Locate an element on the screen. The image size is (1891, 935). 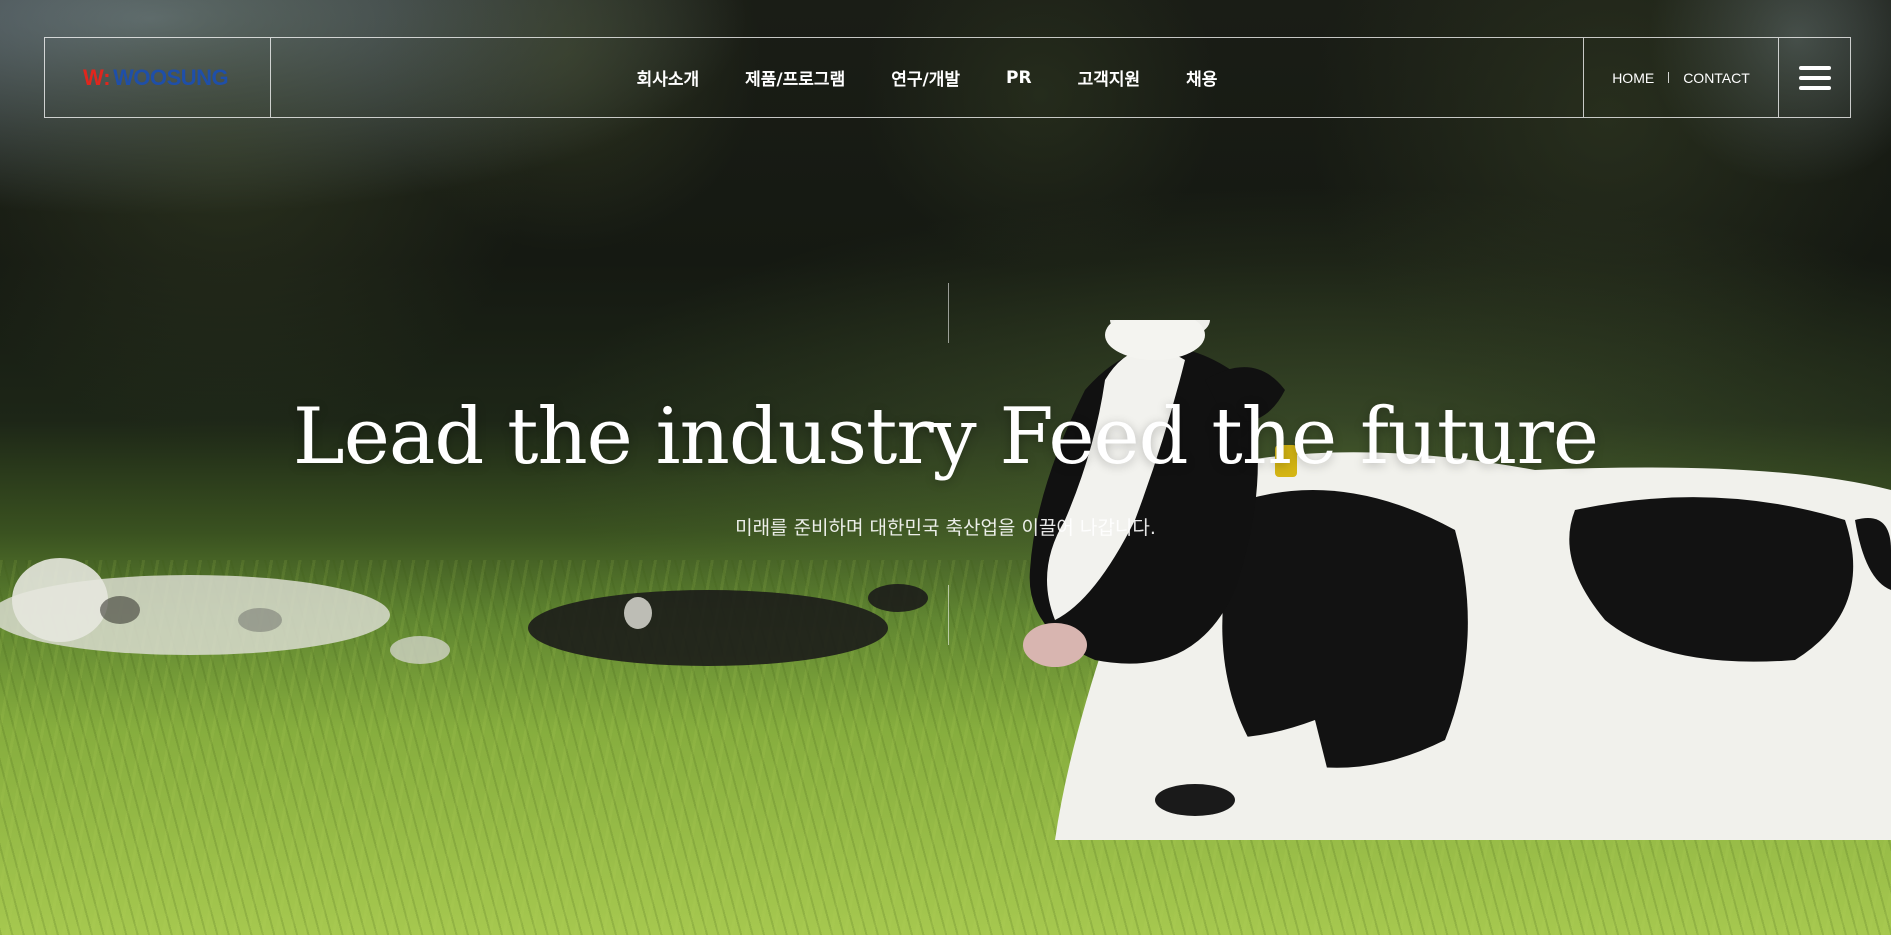
woosung-logo: W : WOOSUNG is located at coordinates (156, 77).